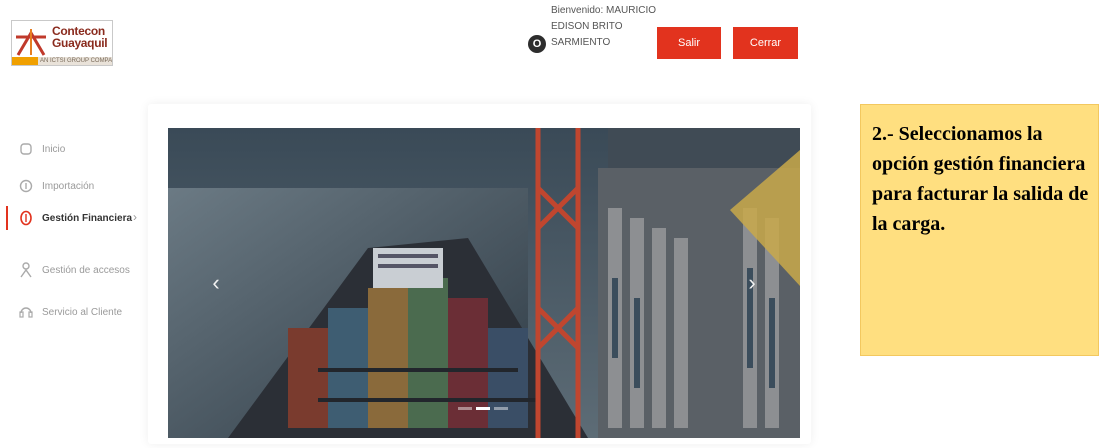 The height and width of the screenshot is (448, 1099). I want to click on sidebar-item-label: Gestión de accesos, so click(86, 270).